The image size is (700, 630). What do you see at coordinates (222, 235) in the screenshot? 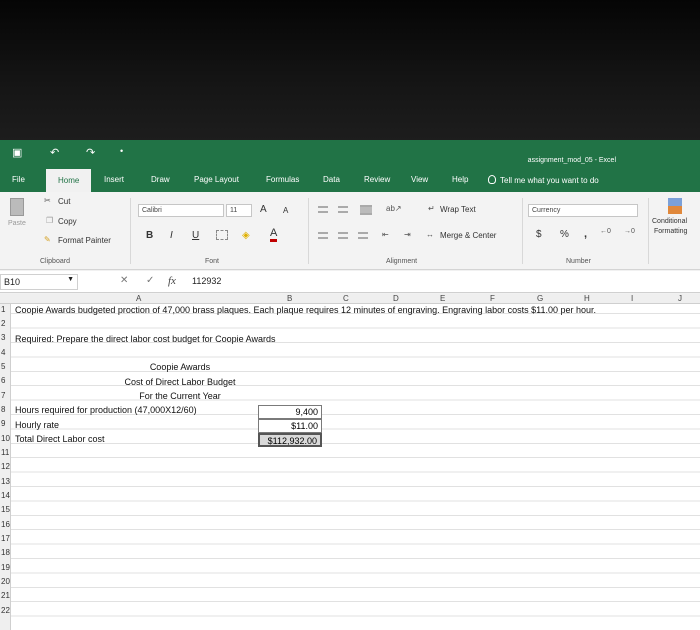
I see `borders-icon` at bounding box center [222, 235].